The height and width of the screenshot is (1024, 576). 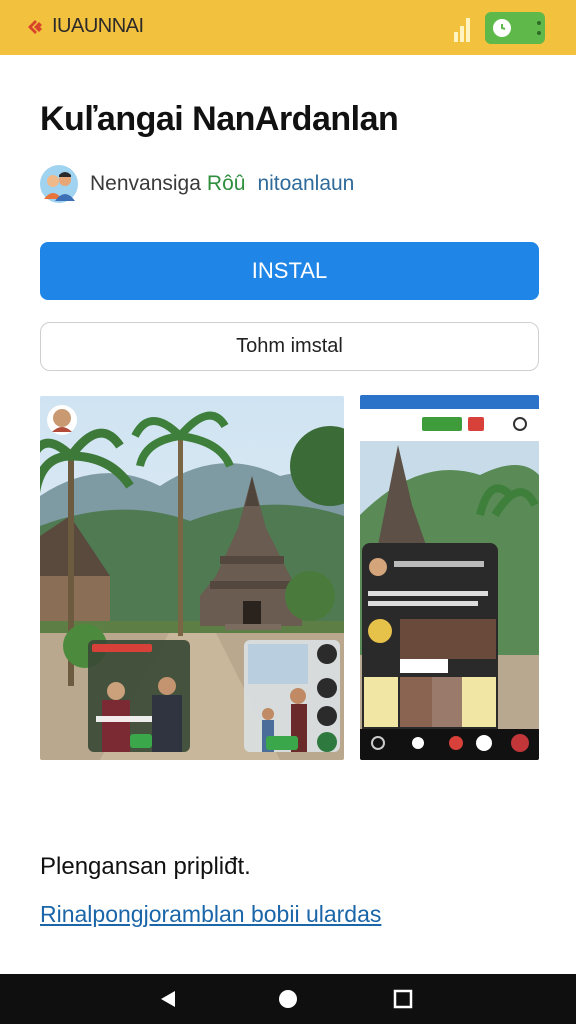 I want to click on temple-feed-screenshot, so click(x=449, y=577).